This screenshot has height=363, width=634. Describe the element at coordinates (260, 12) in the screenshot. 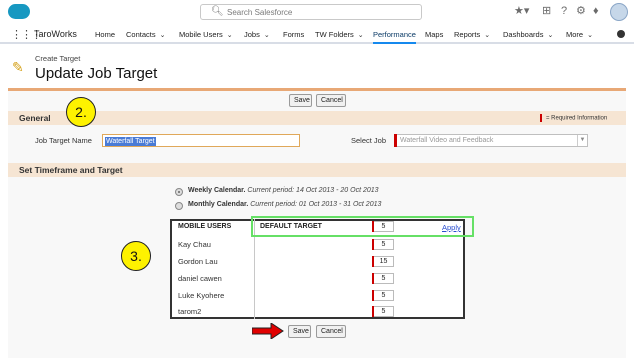

I see `search-placeholder: Search Salesforce` at that location.